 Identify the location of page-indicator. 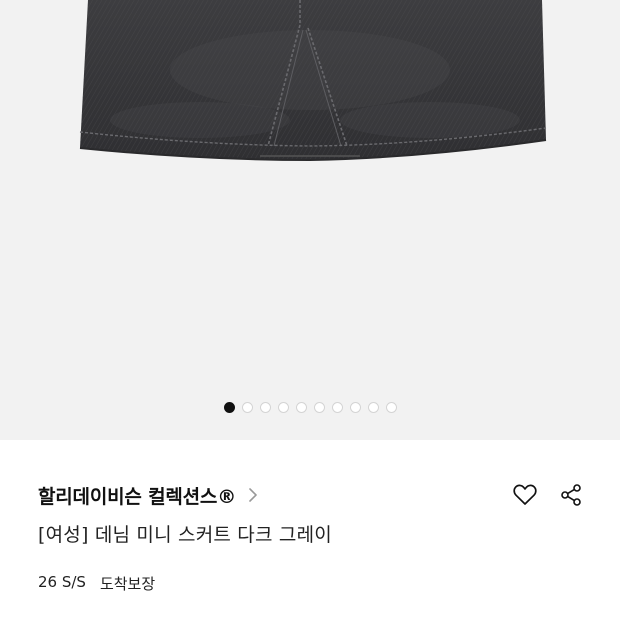
(310, 407).